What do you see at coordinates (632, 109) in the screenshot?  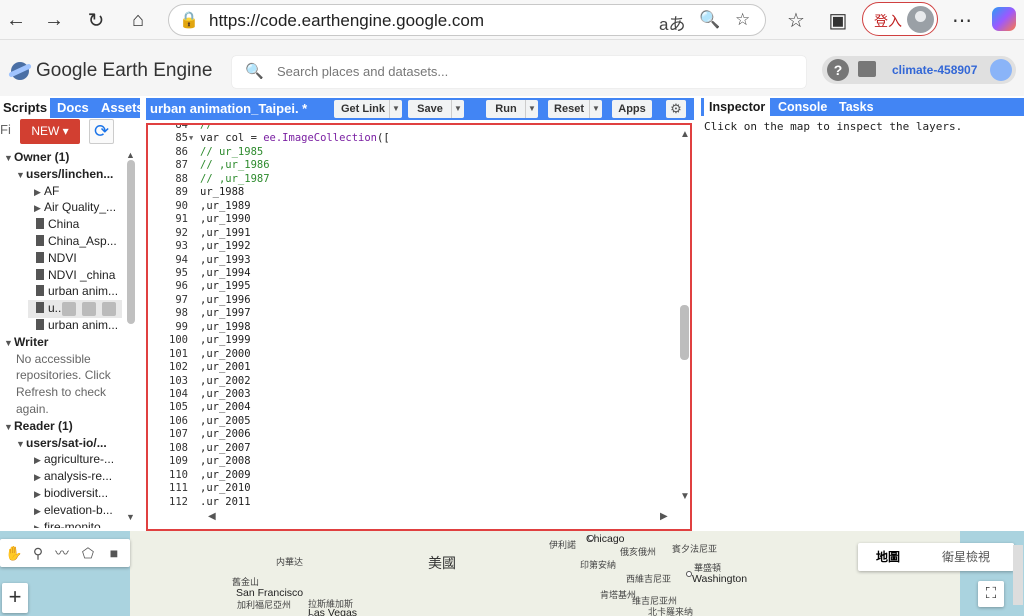 I see `apps-button: Apps` at bounding box center [632, 109].